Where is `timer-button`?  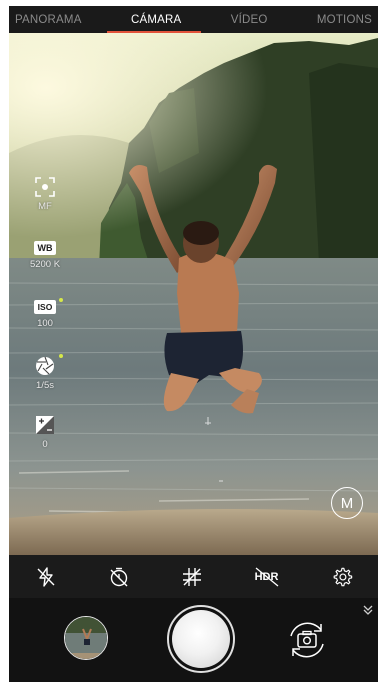 timer-button is located at coordinates (119, 577).